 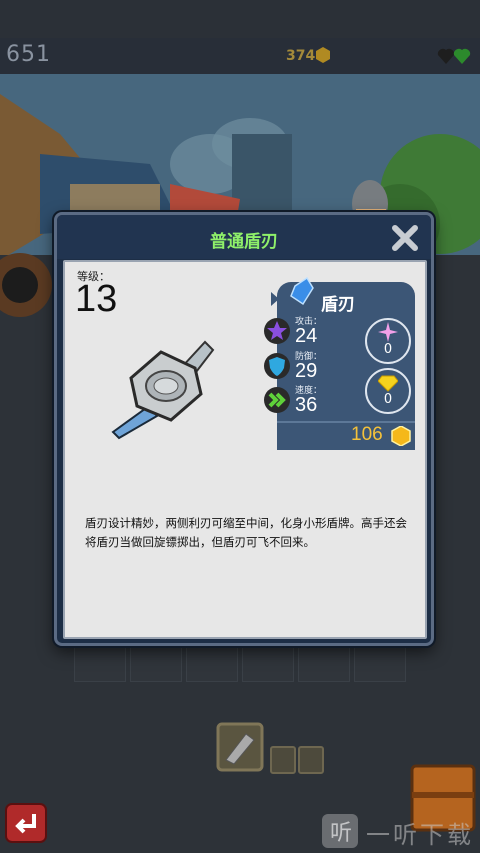 What do you see at coordinates (26, 823) in the screenshot?
I see `back-arrow-button` at bounding box center [26, 823].